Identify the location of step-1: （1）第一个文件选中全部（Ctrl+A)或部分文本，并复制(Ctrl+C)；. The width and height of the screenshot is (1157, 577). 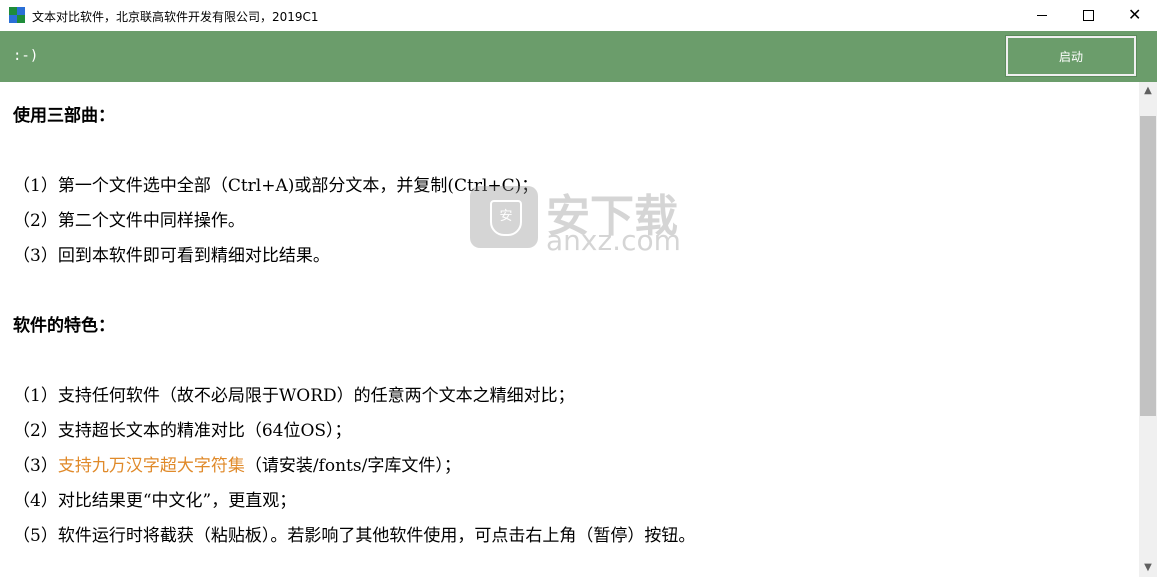
(276, 186).